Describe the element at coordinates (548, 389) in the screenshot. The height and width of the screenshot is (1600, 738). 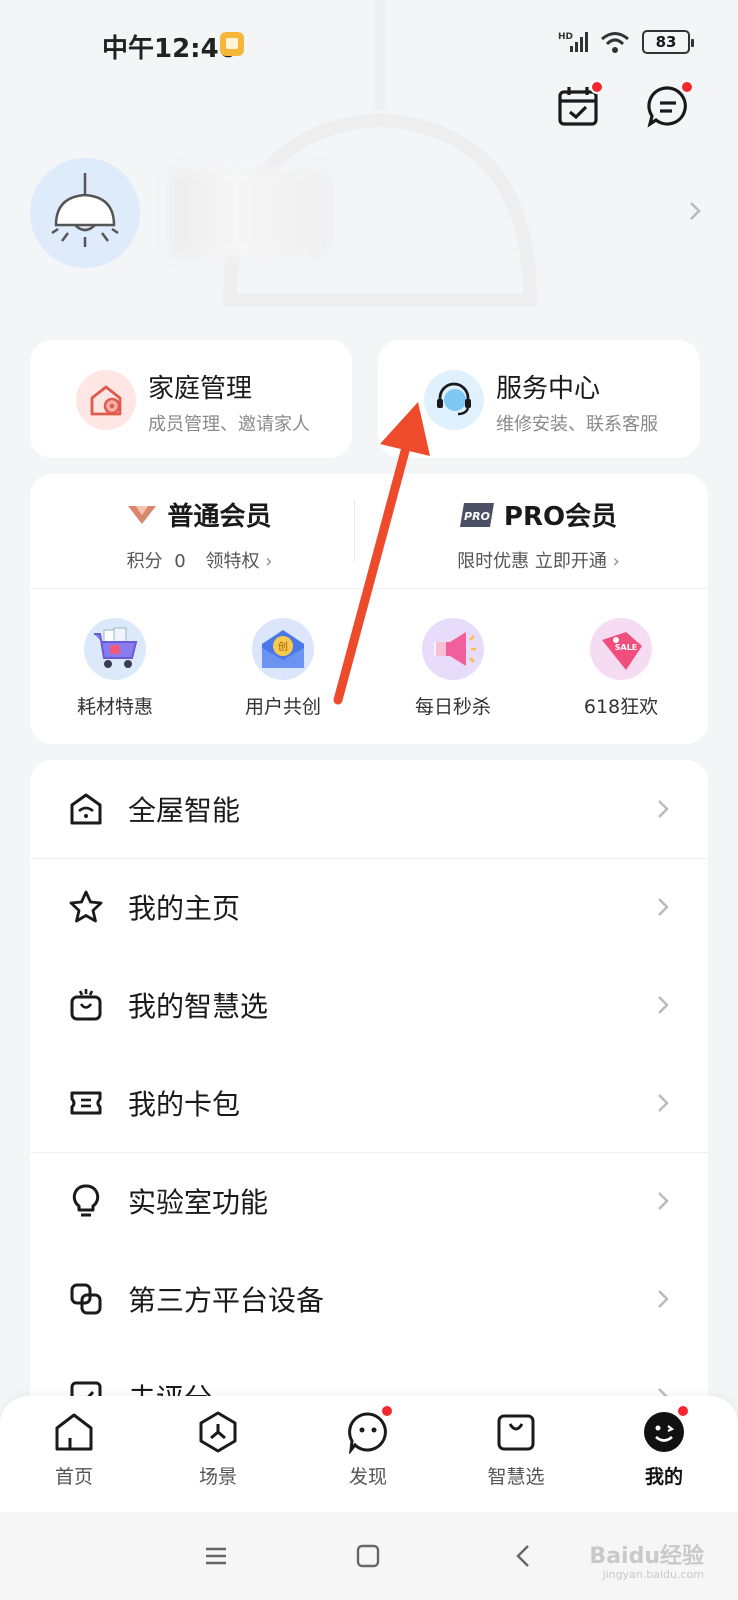
I see `service-center-title: 服务中心` at that location.